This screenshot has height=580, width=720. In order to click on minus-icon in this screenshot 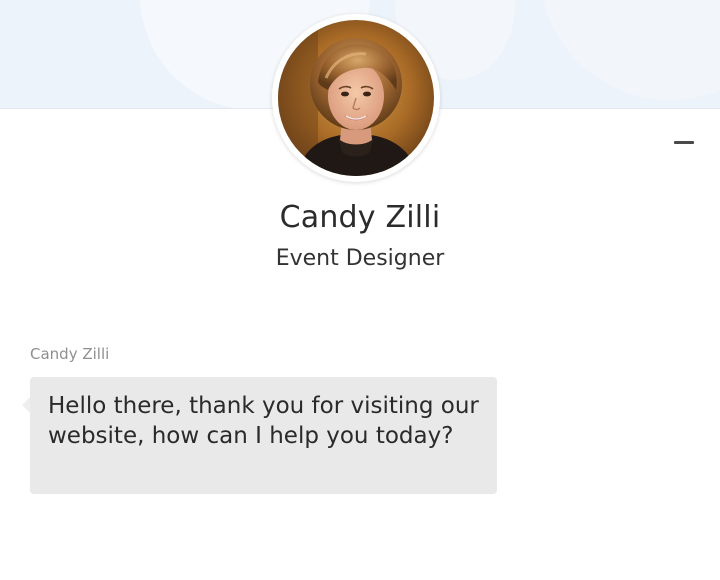, I will do `click(684, 142)`.